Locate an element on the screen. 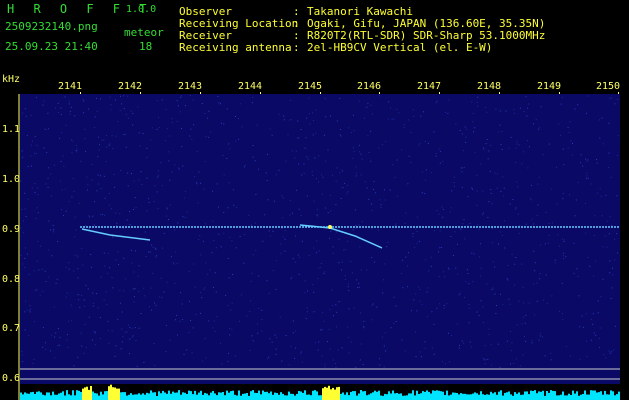 The image size is (629, 400). meteor-head is located at coordinates (330, 227).